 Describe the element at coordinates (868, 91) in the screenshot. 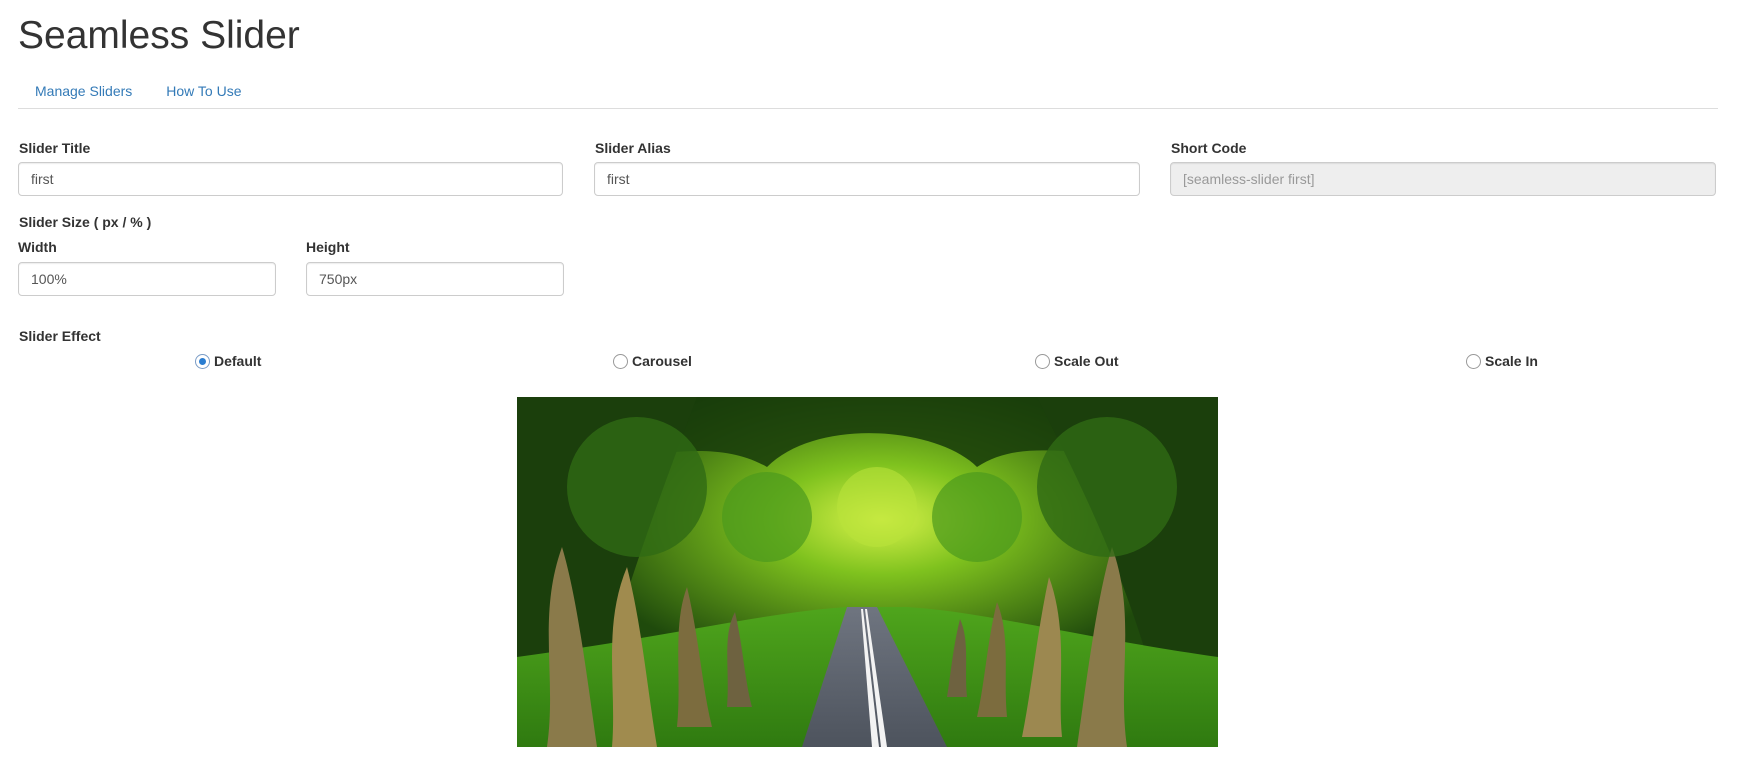

I see `nav-tabs: Manage Sliders How To Use` at that location.